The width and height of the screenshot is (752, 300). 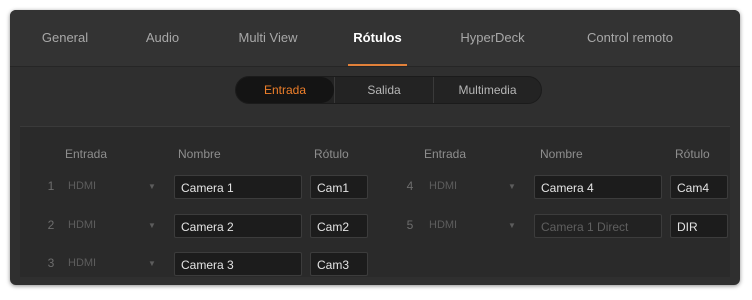 What do you see at coordinates (410, 186) in the screenshot?
I see `row-number: 4` at bounding box center [410, 186].